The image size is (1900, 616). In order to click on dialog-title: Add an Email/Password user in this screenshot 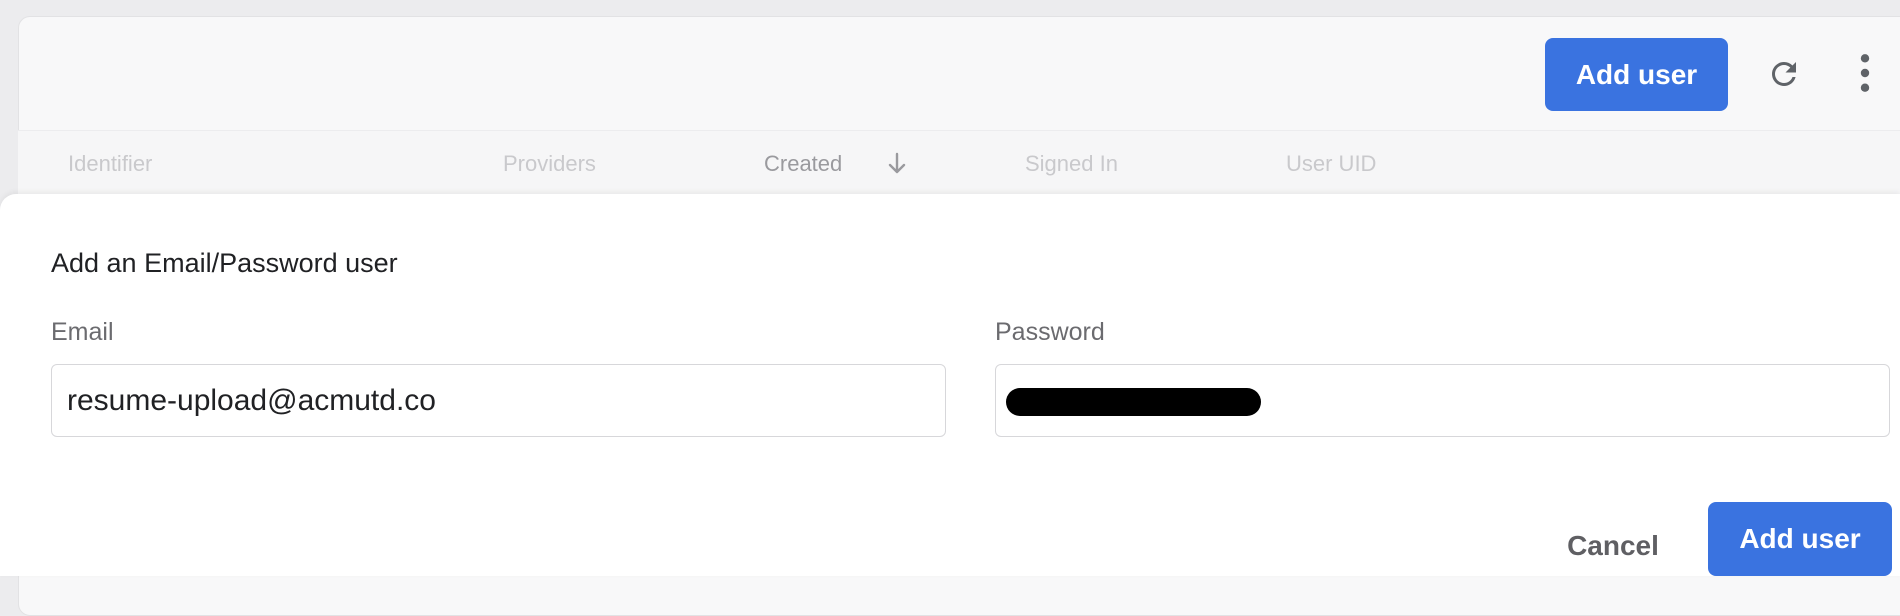, I will do `click(224, 263)`.